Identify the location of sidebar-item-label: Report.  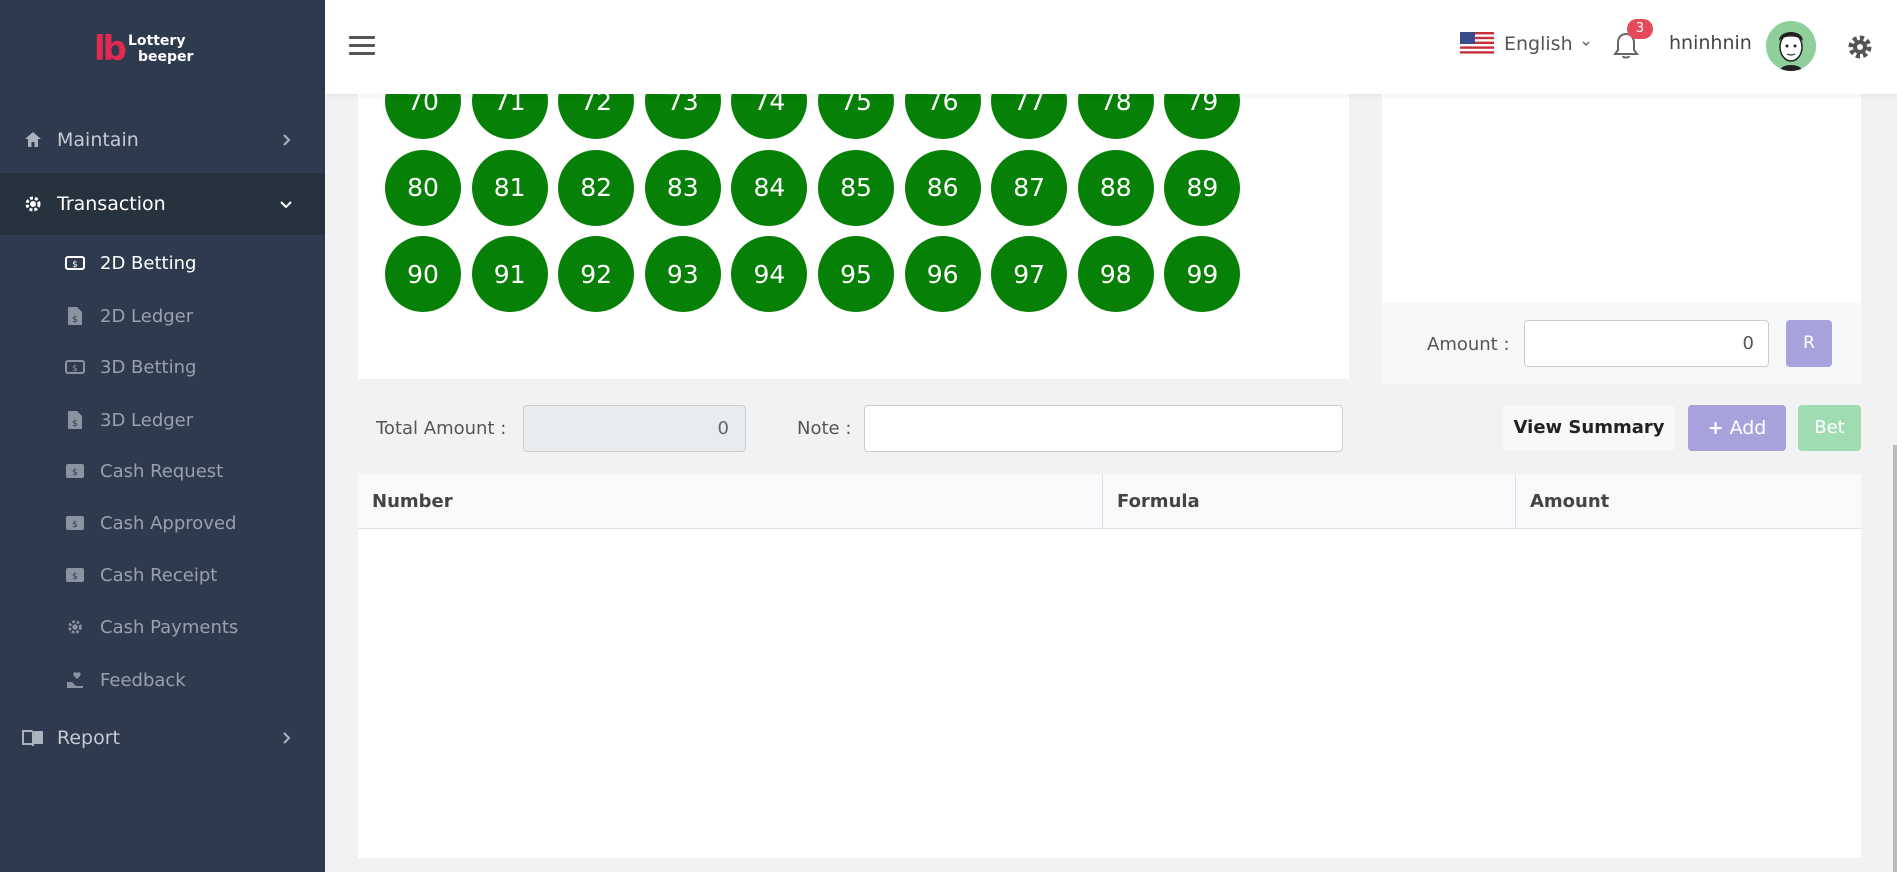
(88, 738).